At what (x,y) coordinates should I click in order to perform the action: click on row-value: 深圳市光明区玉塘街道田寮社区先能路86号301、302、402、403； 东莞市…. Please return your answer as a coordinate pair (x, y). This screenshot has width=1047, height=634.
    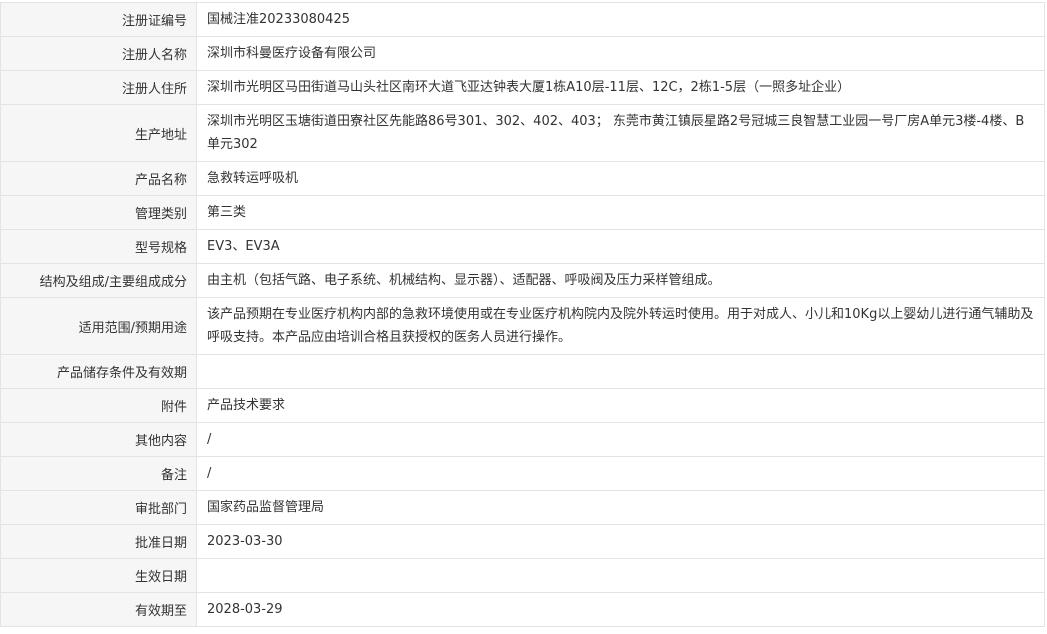
    Looking at the image, I should click on (620, 133).